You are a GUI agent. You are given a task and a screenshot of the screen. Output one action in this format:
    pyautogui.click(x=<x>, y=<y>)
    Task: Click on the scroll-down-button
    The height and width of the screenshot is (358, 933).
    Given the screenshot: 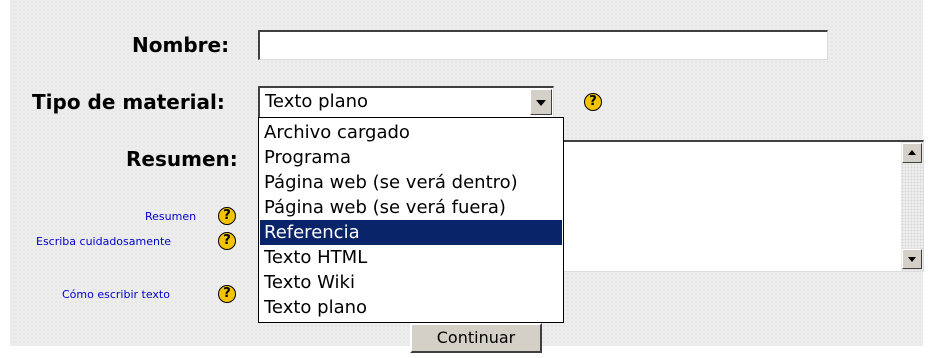 What is the action you would take?
    pyautogui.click(x=912, y=259)
    